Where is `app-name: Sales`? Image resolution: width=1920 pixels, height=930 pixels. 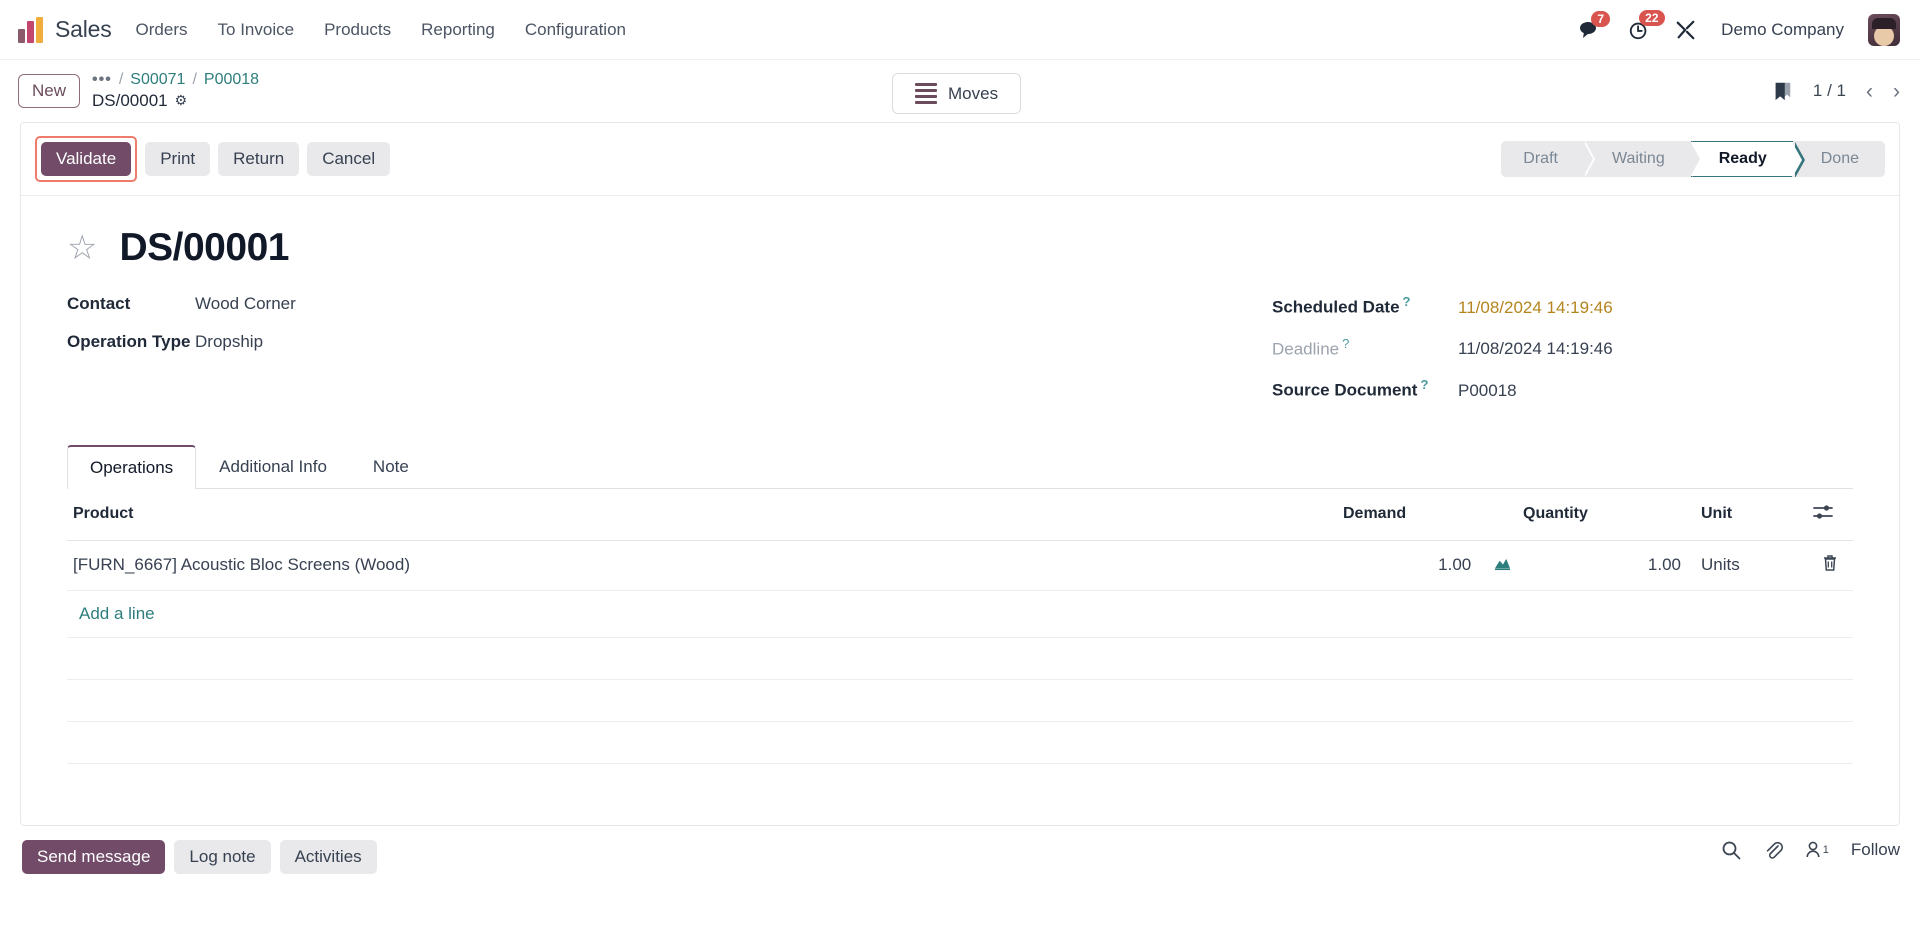
app-name: Sales is located at coordinates (83, 29).